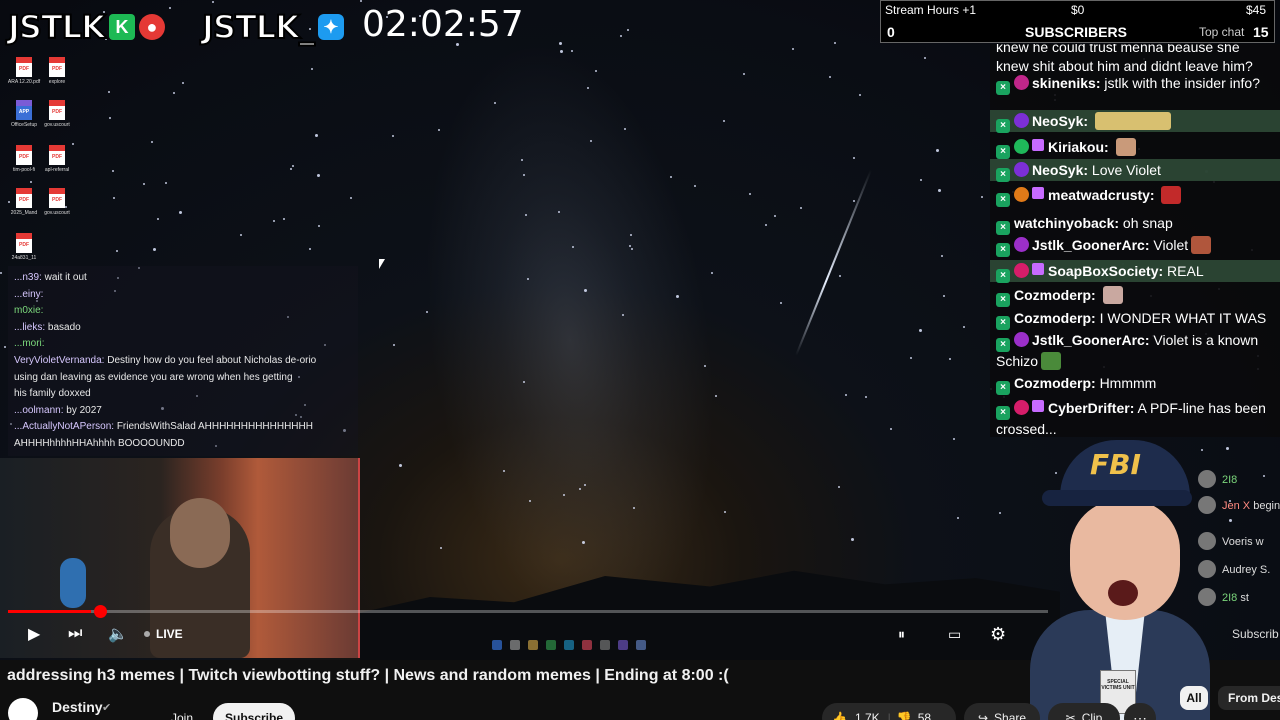  Describe the element at coordinates (151, 27) in the screenshot. I see `record-icon: ●` at that location.